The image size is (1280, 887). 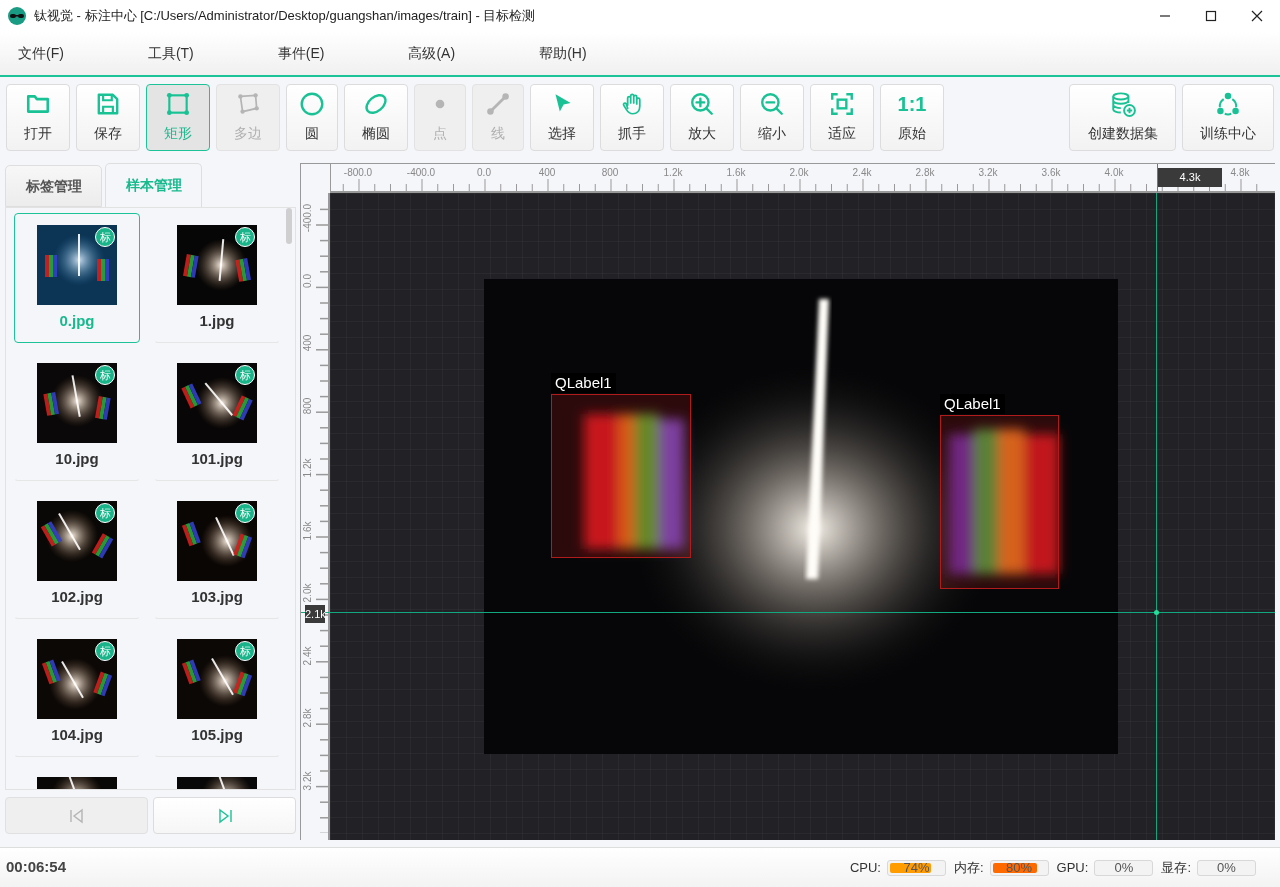 What do you see at coordinates (289, 226) in the screenshot?
I see `scrollbar` at bounding box center [289, 226].